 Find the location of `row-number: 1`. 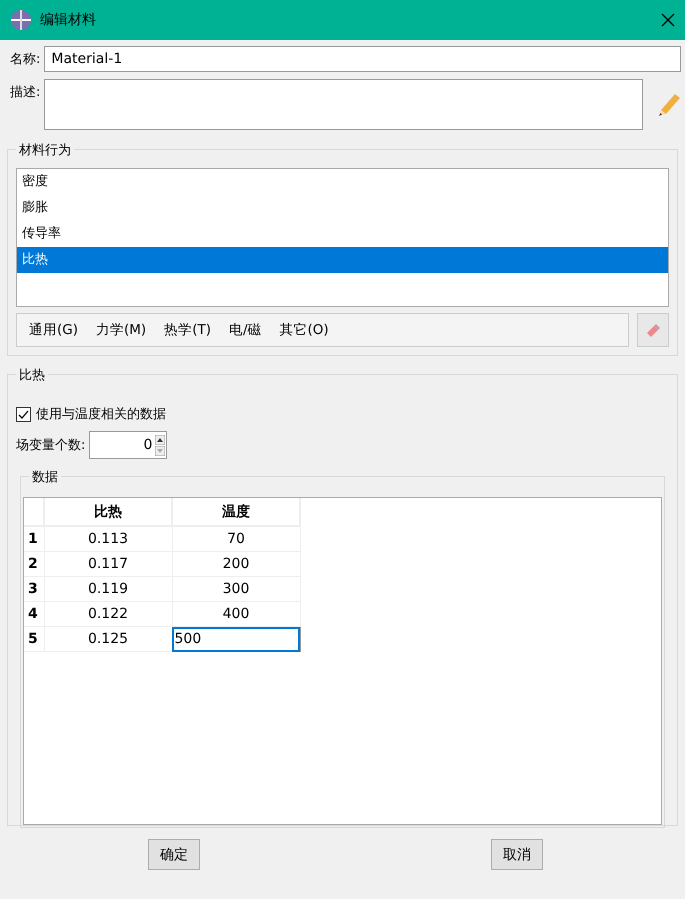

row-number: 1 is located at coordinates (34, 539).